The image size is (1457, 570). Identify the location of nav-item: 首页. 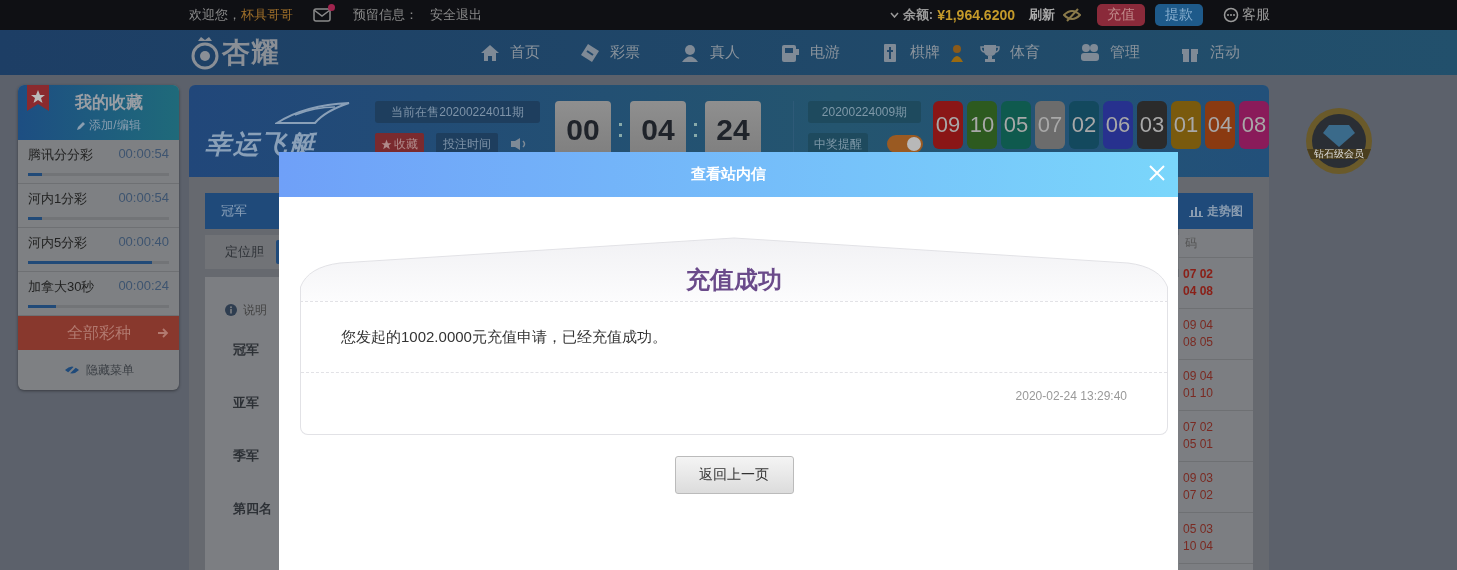
(525, 52).